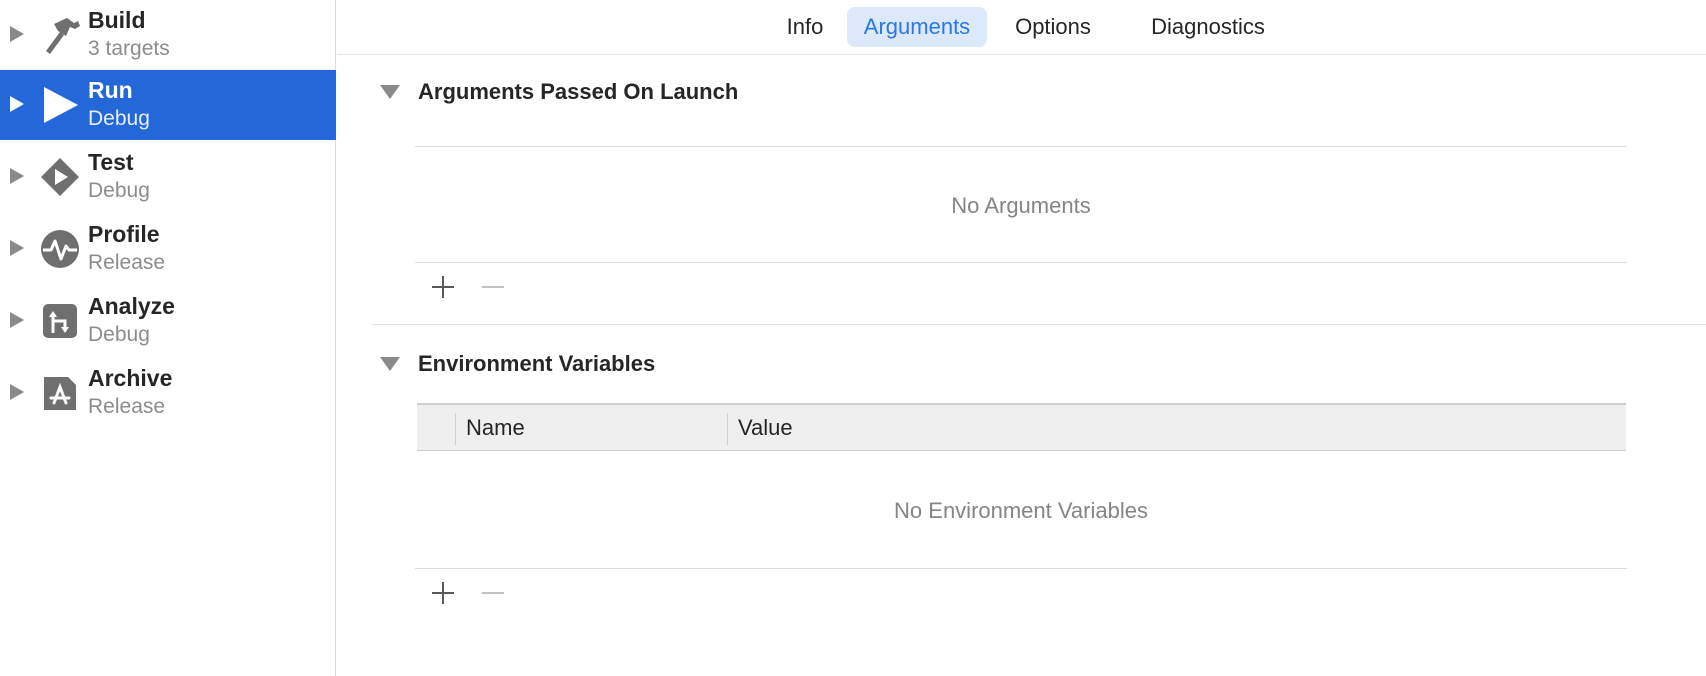  What do you see at coordinates (60, 177) in the screenshot?
I see `test-diamond-icon` at bounding box center [60, 177].